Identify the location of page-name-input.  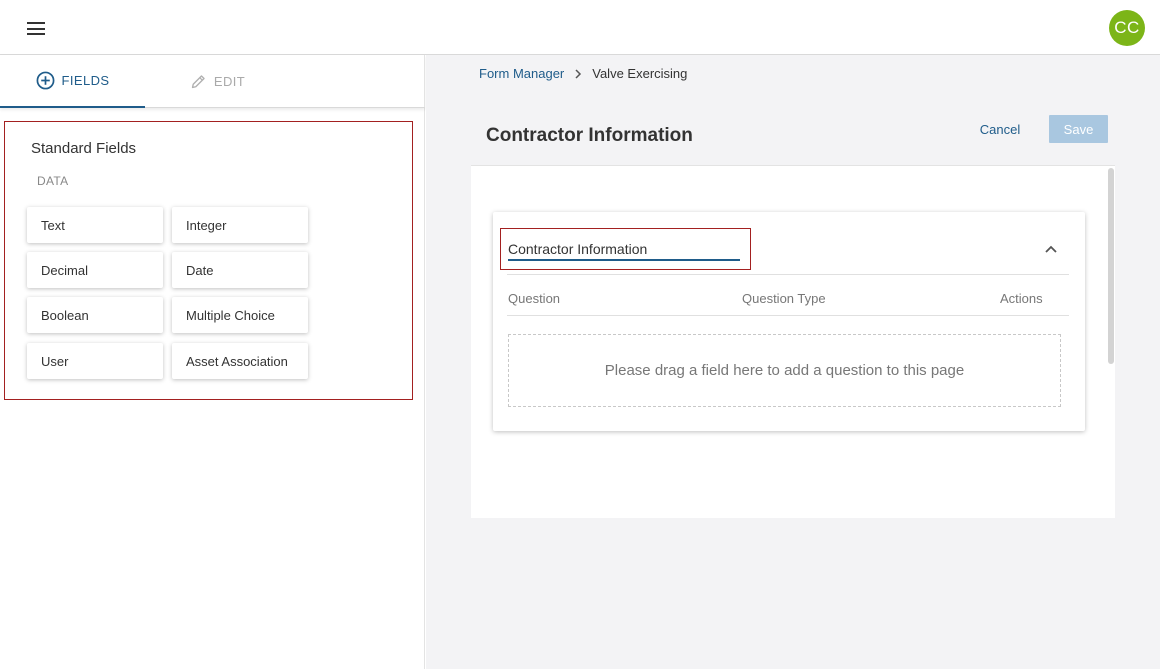
(624, 250).